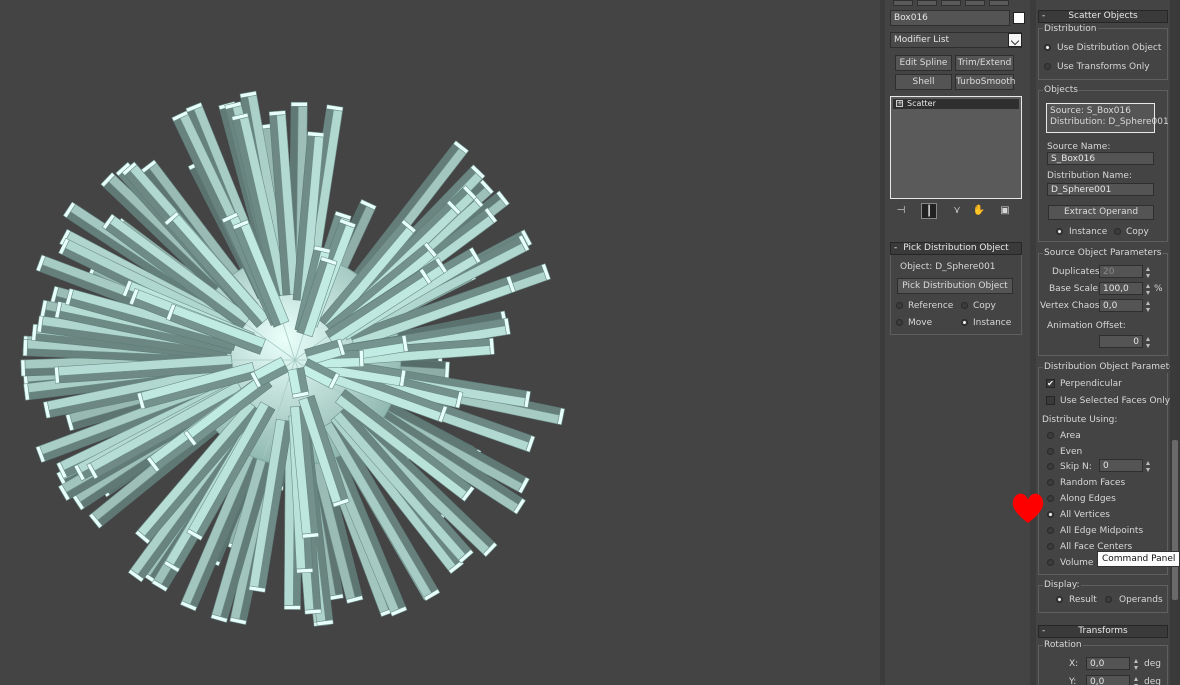  I want to click on stack-item-label: Scatter, so click(921, 103).